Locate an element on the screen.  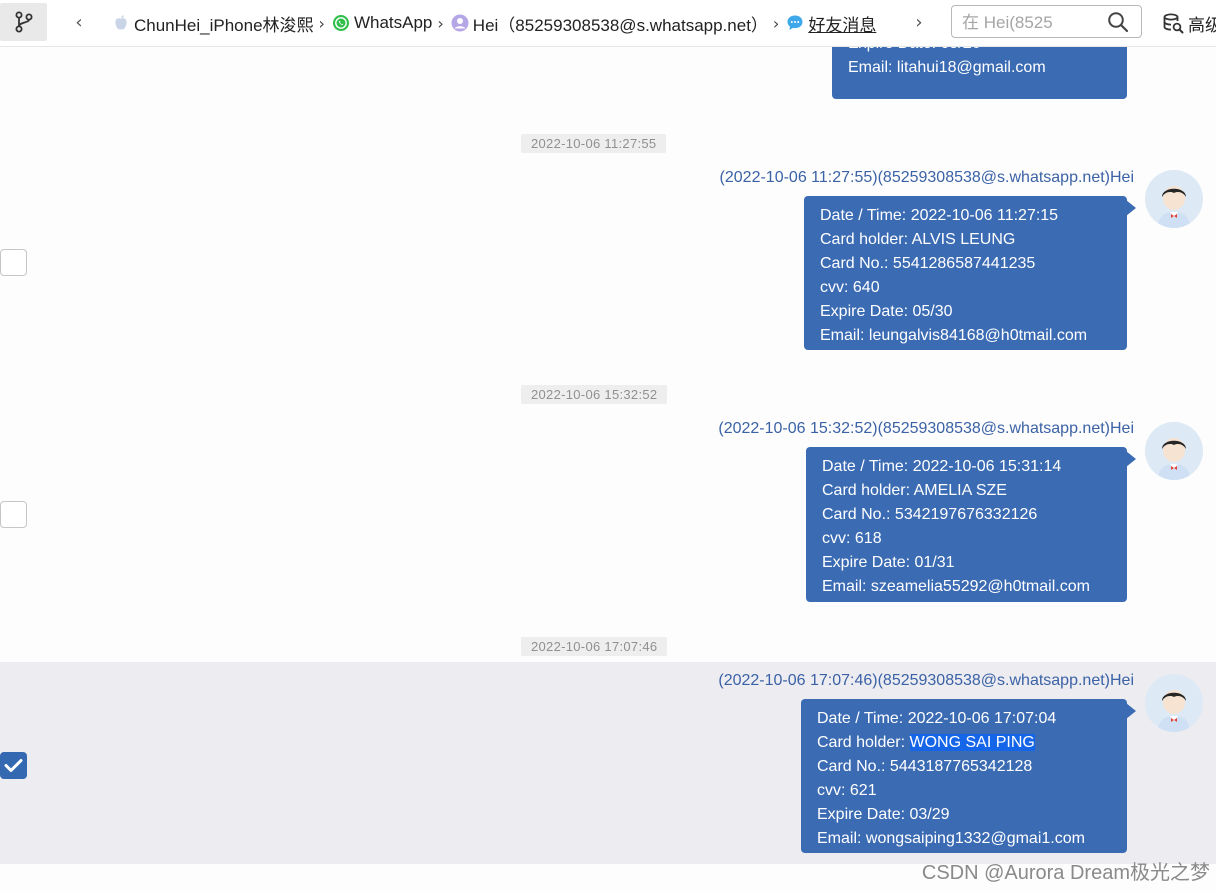
watermark: CSDN @Aurora Dream极光之梦 is located at coordinates (1065, 873).